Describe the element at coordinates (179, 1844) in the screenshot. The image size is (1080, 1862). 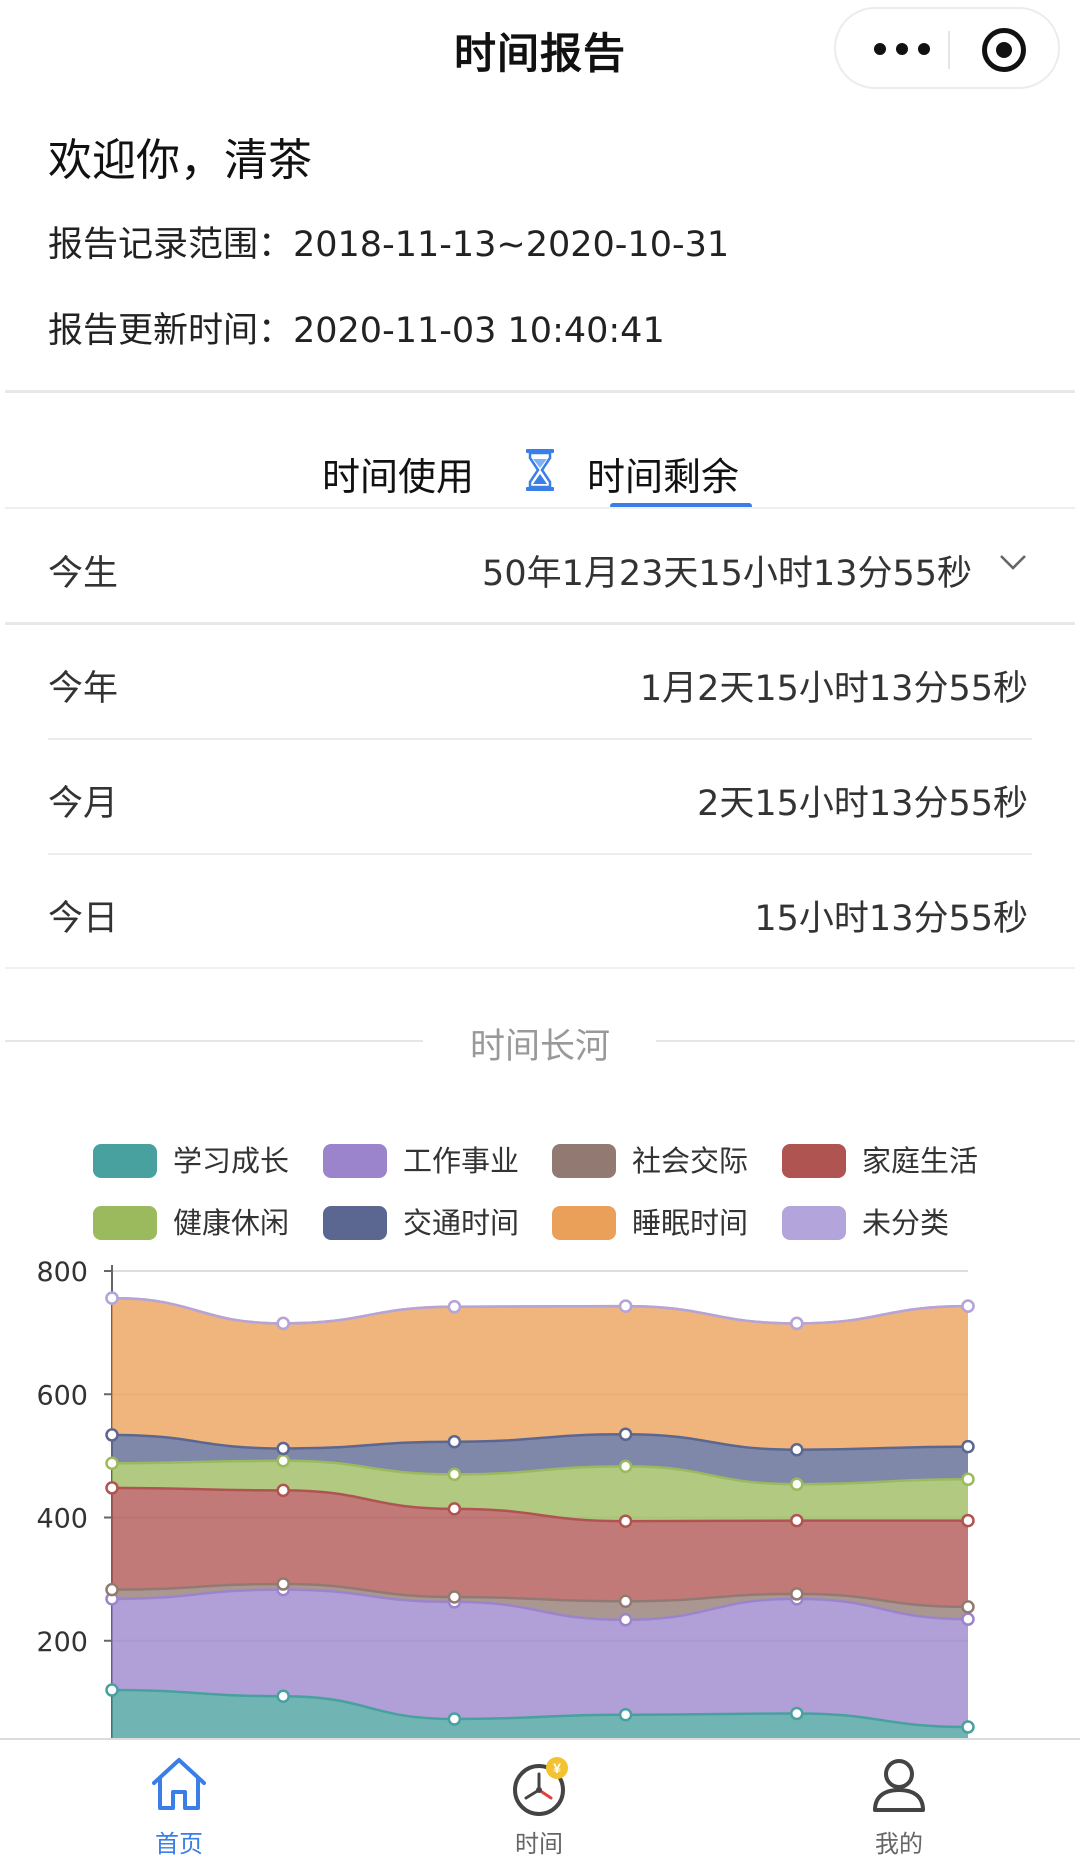
I see `tabbar-label-home: 首页` at that location.